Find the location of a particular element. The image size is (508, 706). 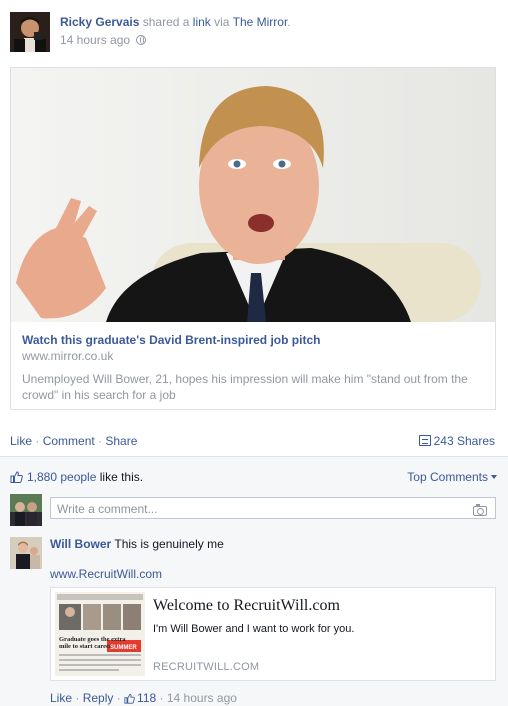

author-avatar is located at coordinates (30, 32).